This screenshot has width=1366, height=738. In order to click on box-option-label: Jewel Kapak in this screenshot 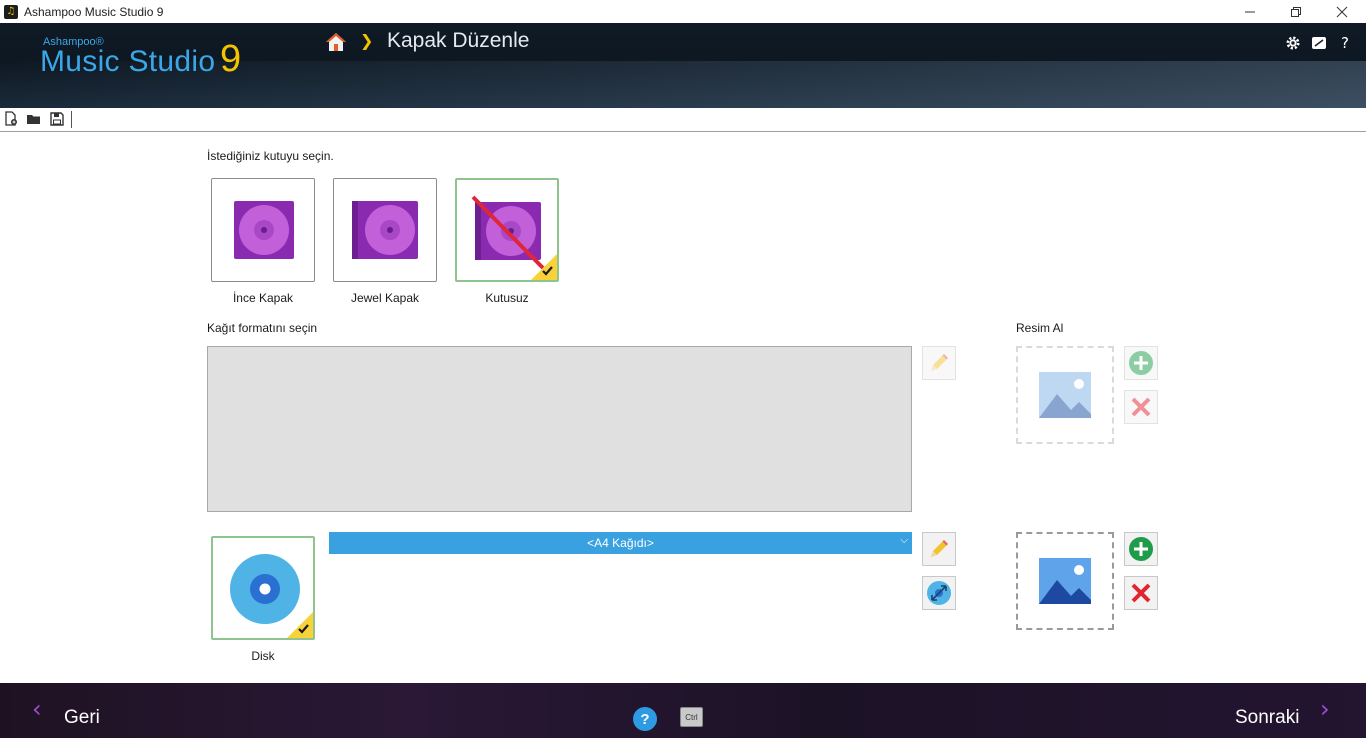, I will do `click(385, 298)`.